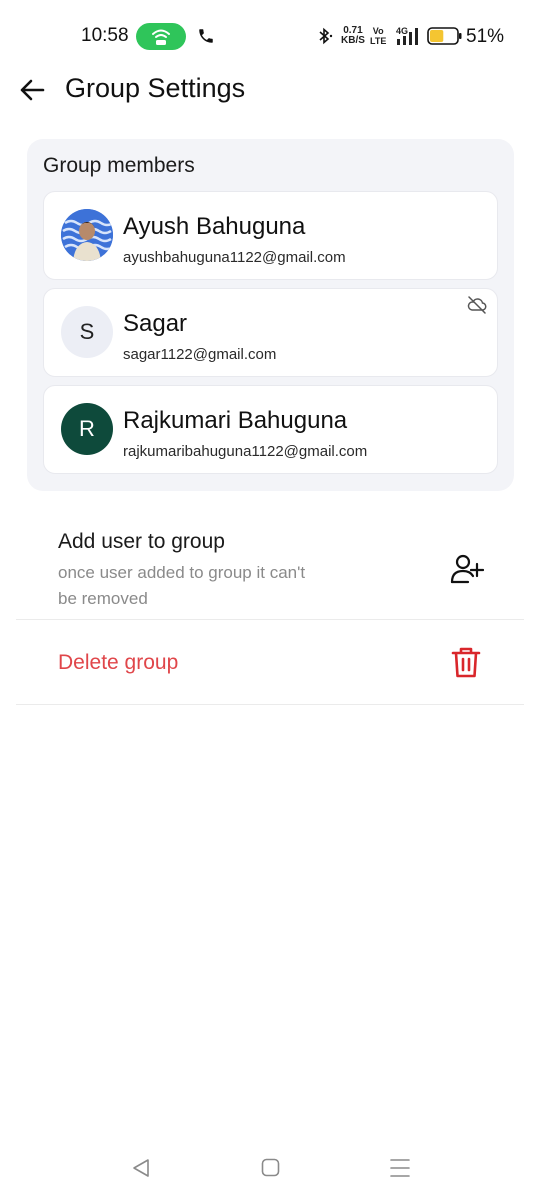 The width and height of the screenshot is (540, 1200). I want to click on status-bar: 10:58 0.71 KB/S Vo LTE 4G 51%, so click(270, 36).